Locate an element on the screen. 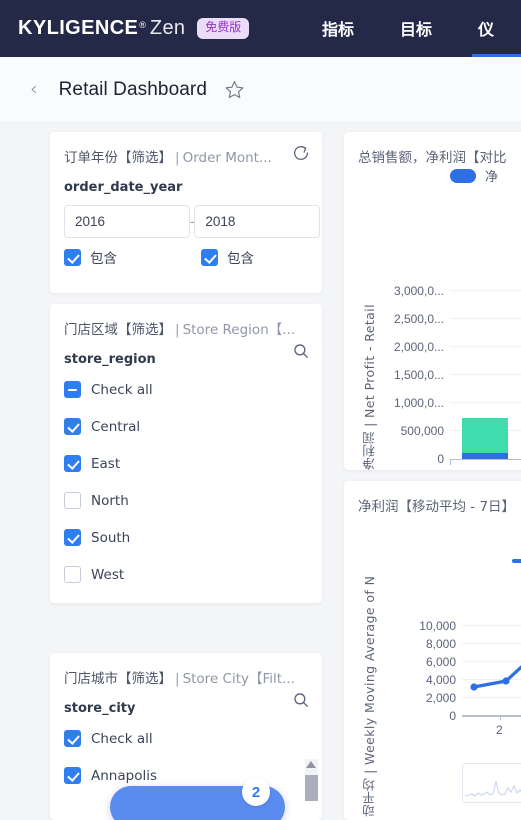 The height and width of the screenshot is (820, 521). filter-field-name-store-city: store_city is located at coordinates (100, 708).